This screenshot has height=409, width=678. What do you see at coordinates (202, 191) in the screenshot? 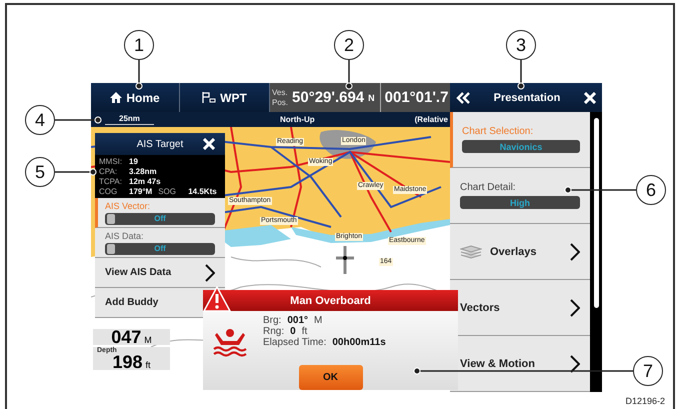
I see `detail-value: 14.5Kts` at bounding box center [202, 191].